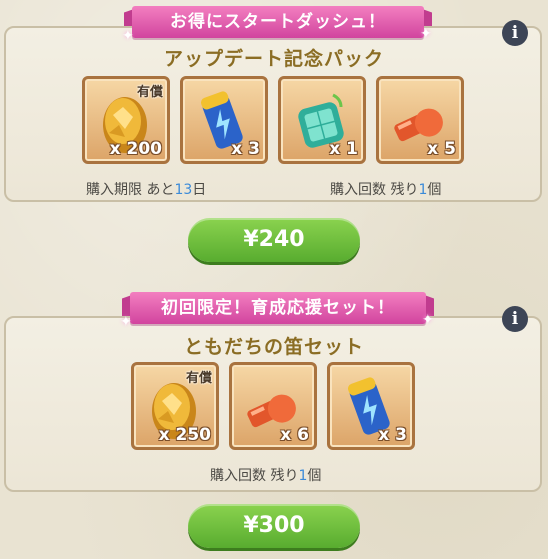 Image resolution: width=548 pixels, height=559 pixels. What do you see at coordinates (343, 149) in the screenshot?
I see `item-quantity: x 1` at bounding box center [343, 149].